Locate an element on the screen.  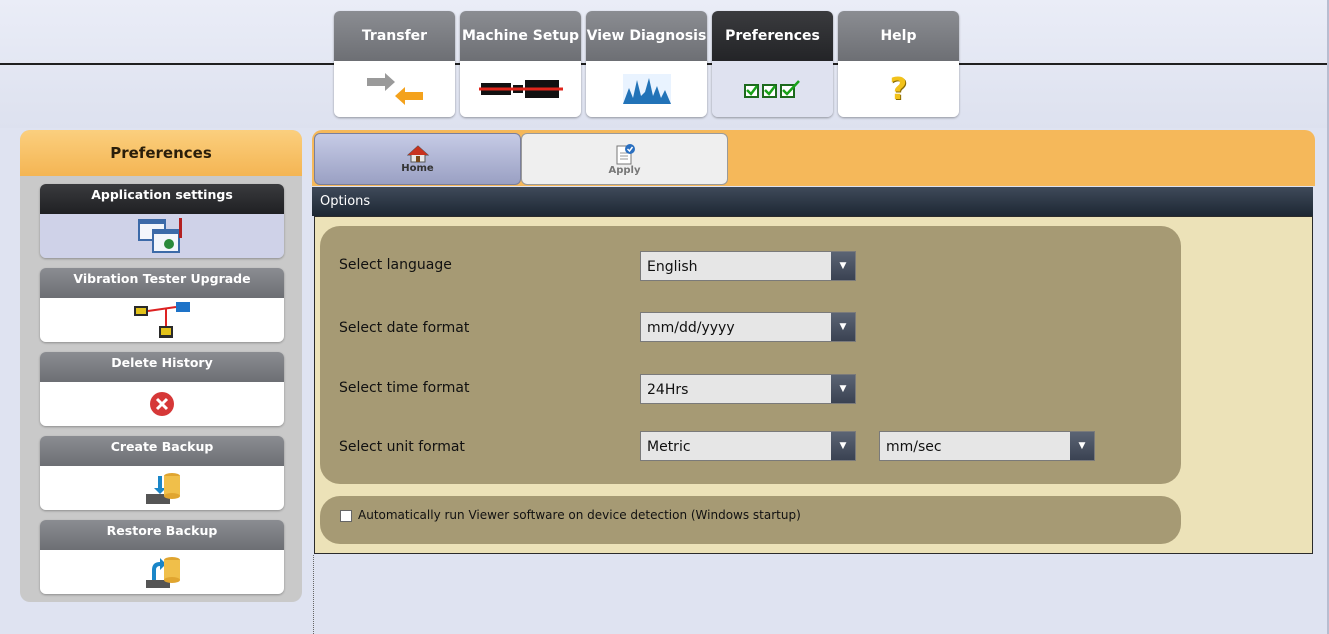
autorun-checkbox is located at coordinates (346, 516).